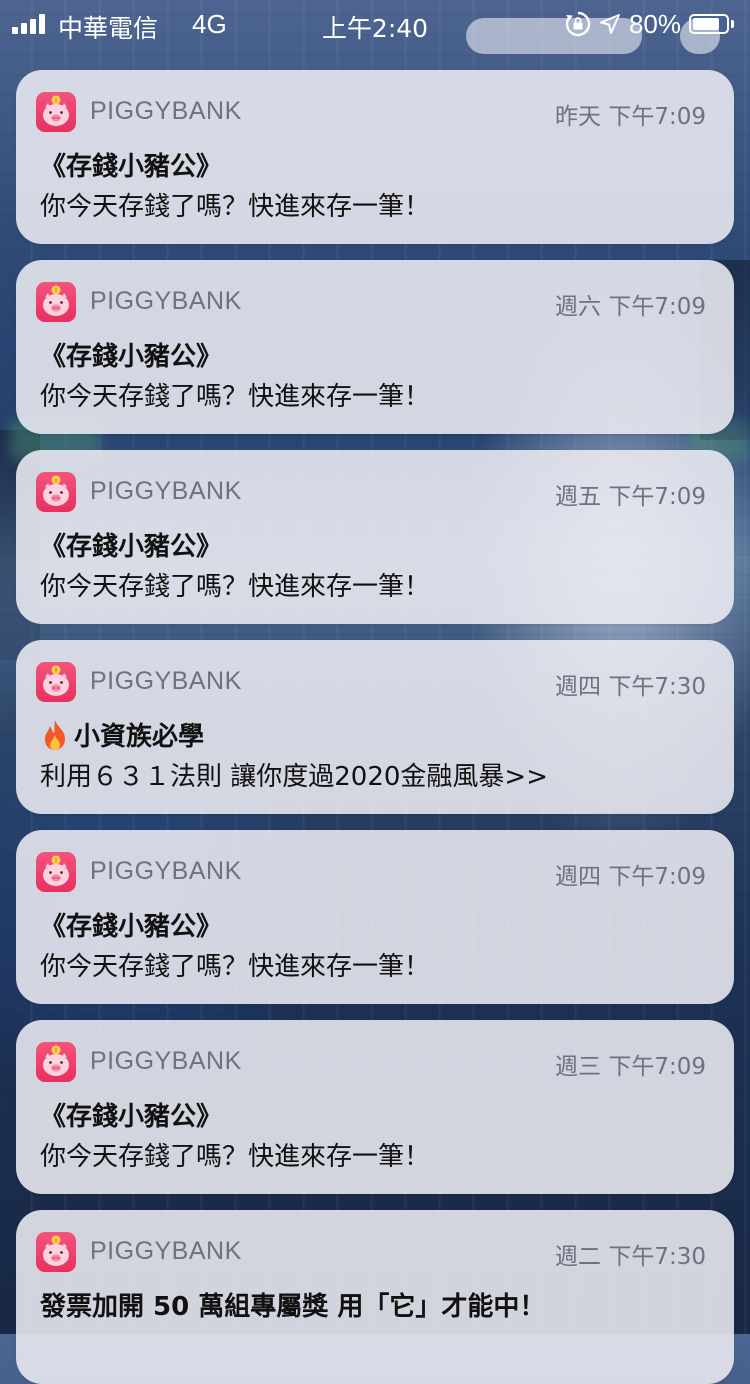 The image size is (750, 1384). What do you see at coordinates (371, 112) in the screenshot?
I see `notification-header: PIGGYBANK 昨天 下午7:09` at bounding box center [371, 112].